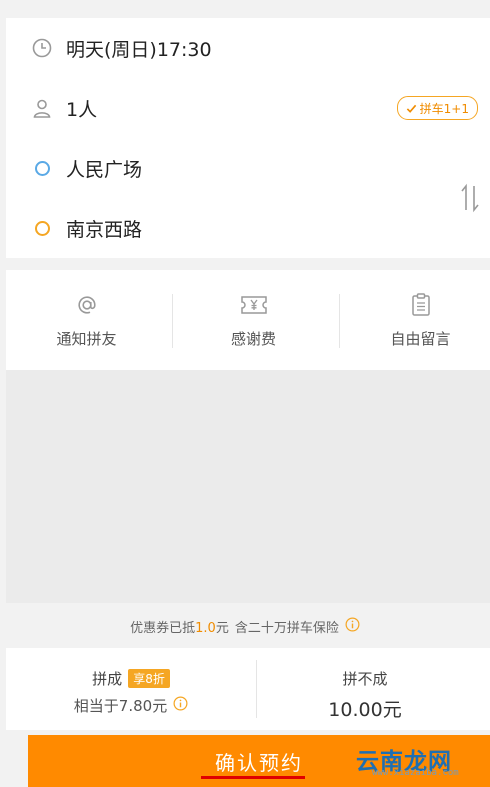  I want to click on insurance-text: 含二十万拼车保险, so click(286, 628).